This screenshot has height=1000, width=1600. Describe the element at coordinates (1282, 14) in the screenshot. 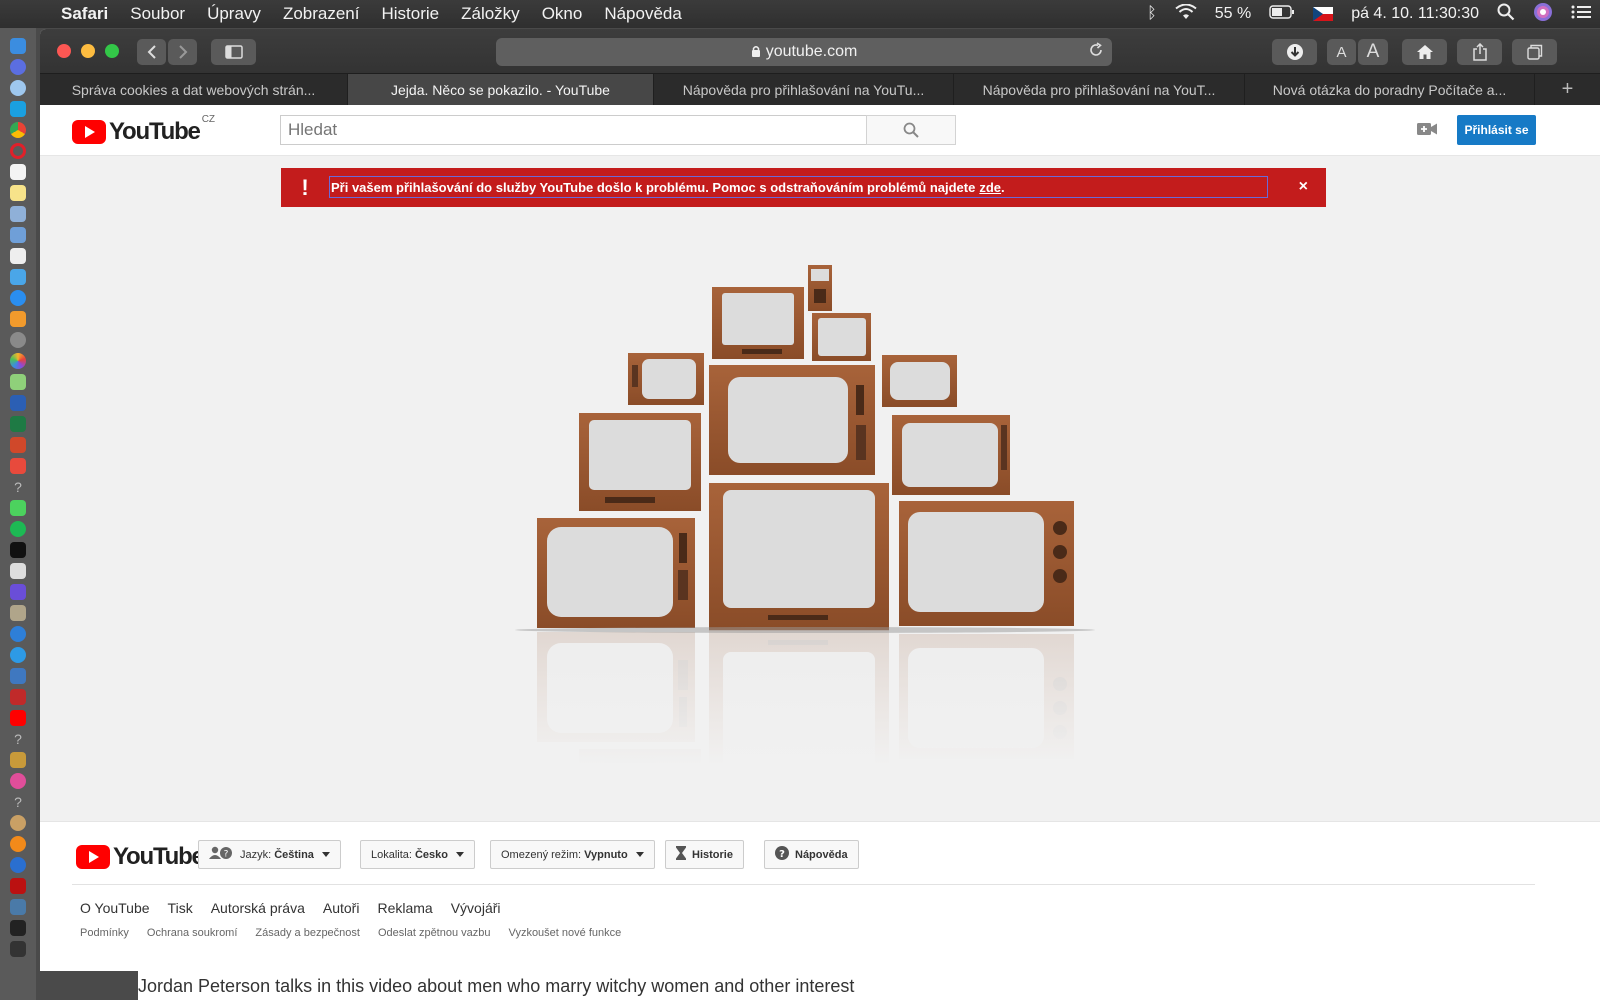

I see `battery-icon` at that location.